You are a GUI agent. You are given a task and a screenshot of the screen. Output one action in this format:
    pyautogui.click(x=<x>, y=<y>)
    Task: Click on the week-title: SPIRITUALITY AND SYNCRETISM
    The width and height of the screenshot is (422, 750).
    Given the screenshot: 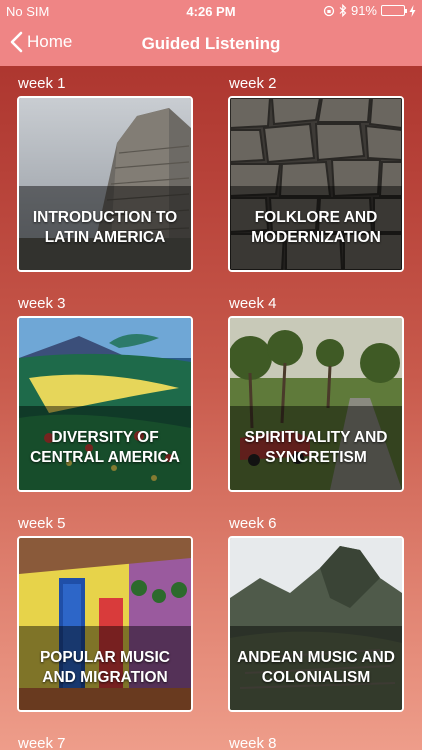 What is the action you would take?
    pyautogui.click(x=316, y=447)
    